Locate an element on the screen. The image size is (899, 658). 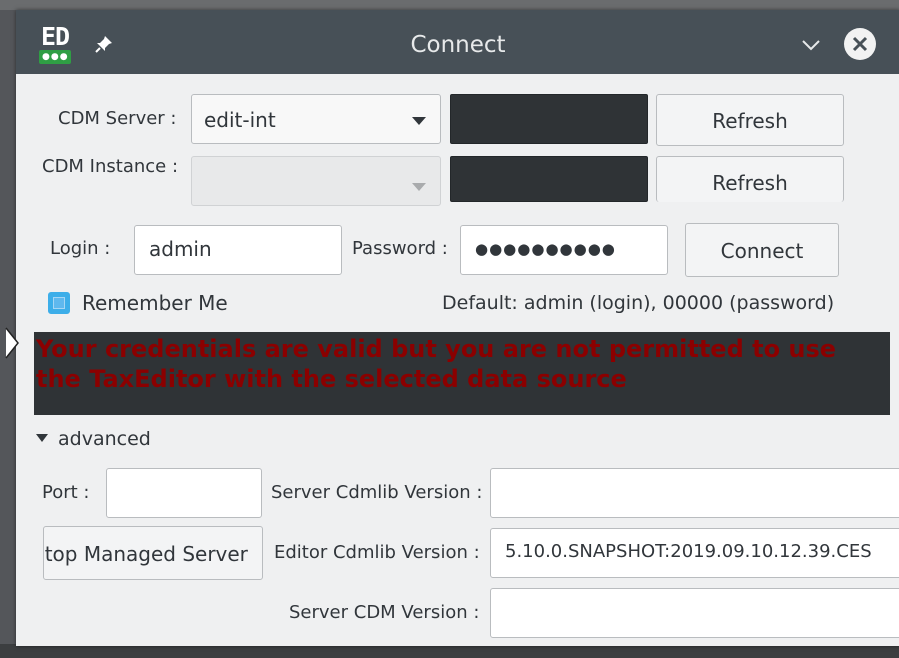
expand-arrow-icon is located at coordinates (42, 438).